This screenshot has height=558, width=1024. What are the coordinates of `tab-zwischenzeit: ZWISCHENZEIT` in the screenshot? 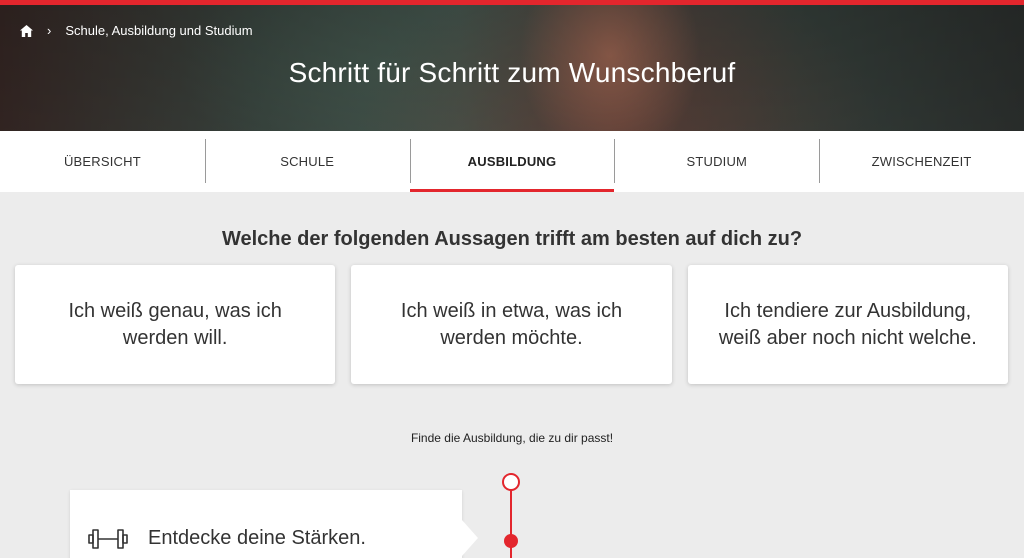 It's located at (921, 161).